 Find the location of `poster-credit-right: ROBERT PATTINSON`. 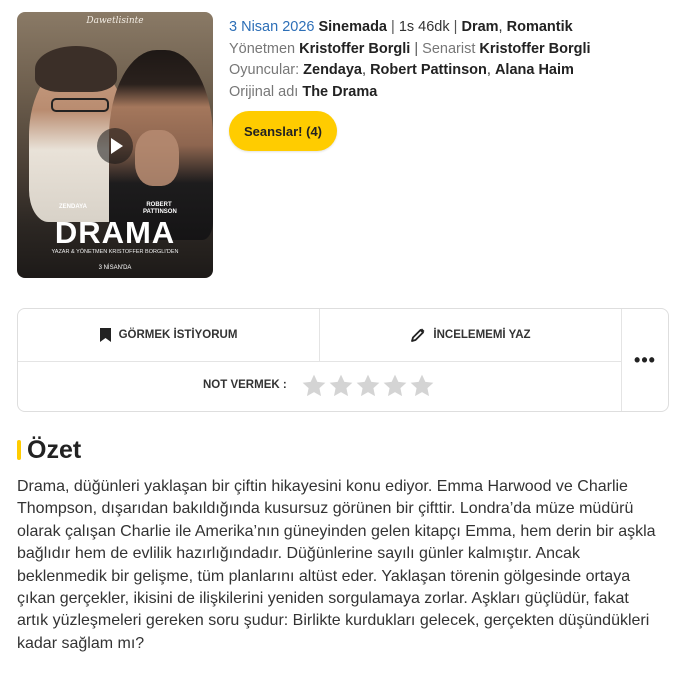

poster-credit-right: ROBERT PATTINSON is located at coordinates (160, 208).